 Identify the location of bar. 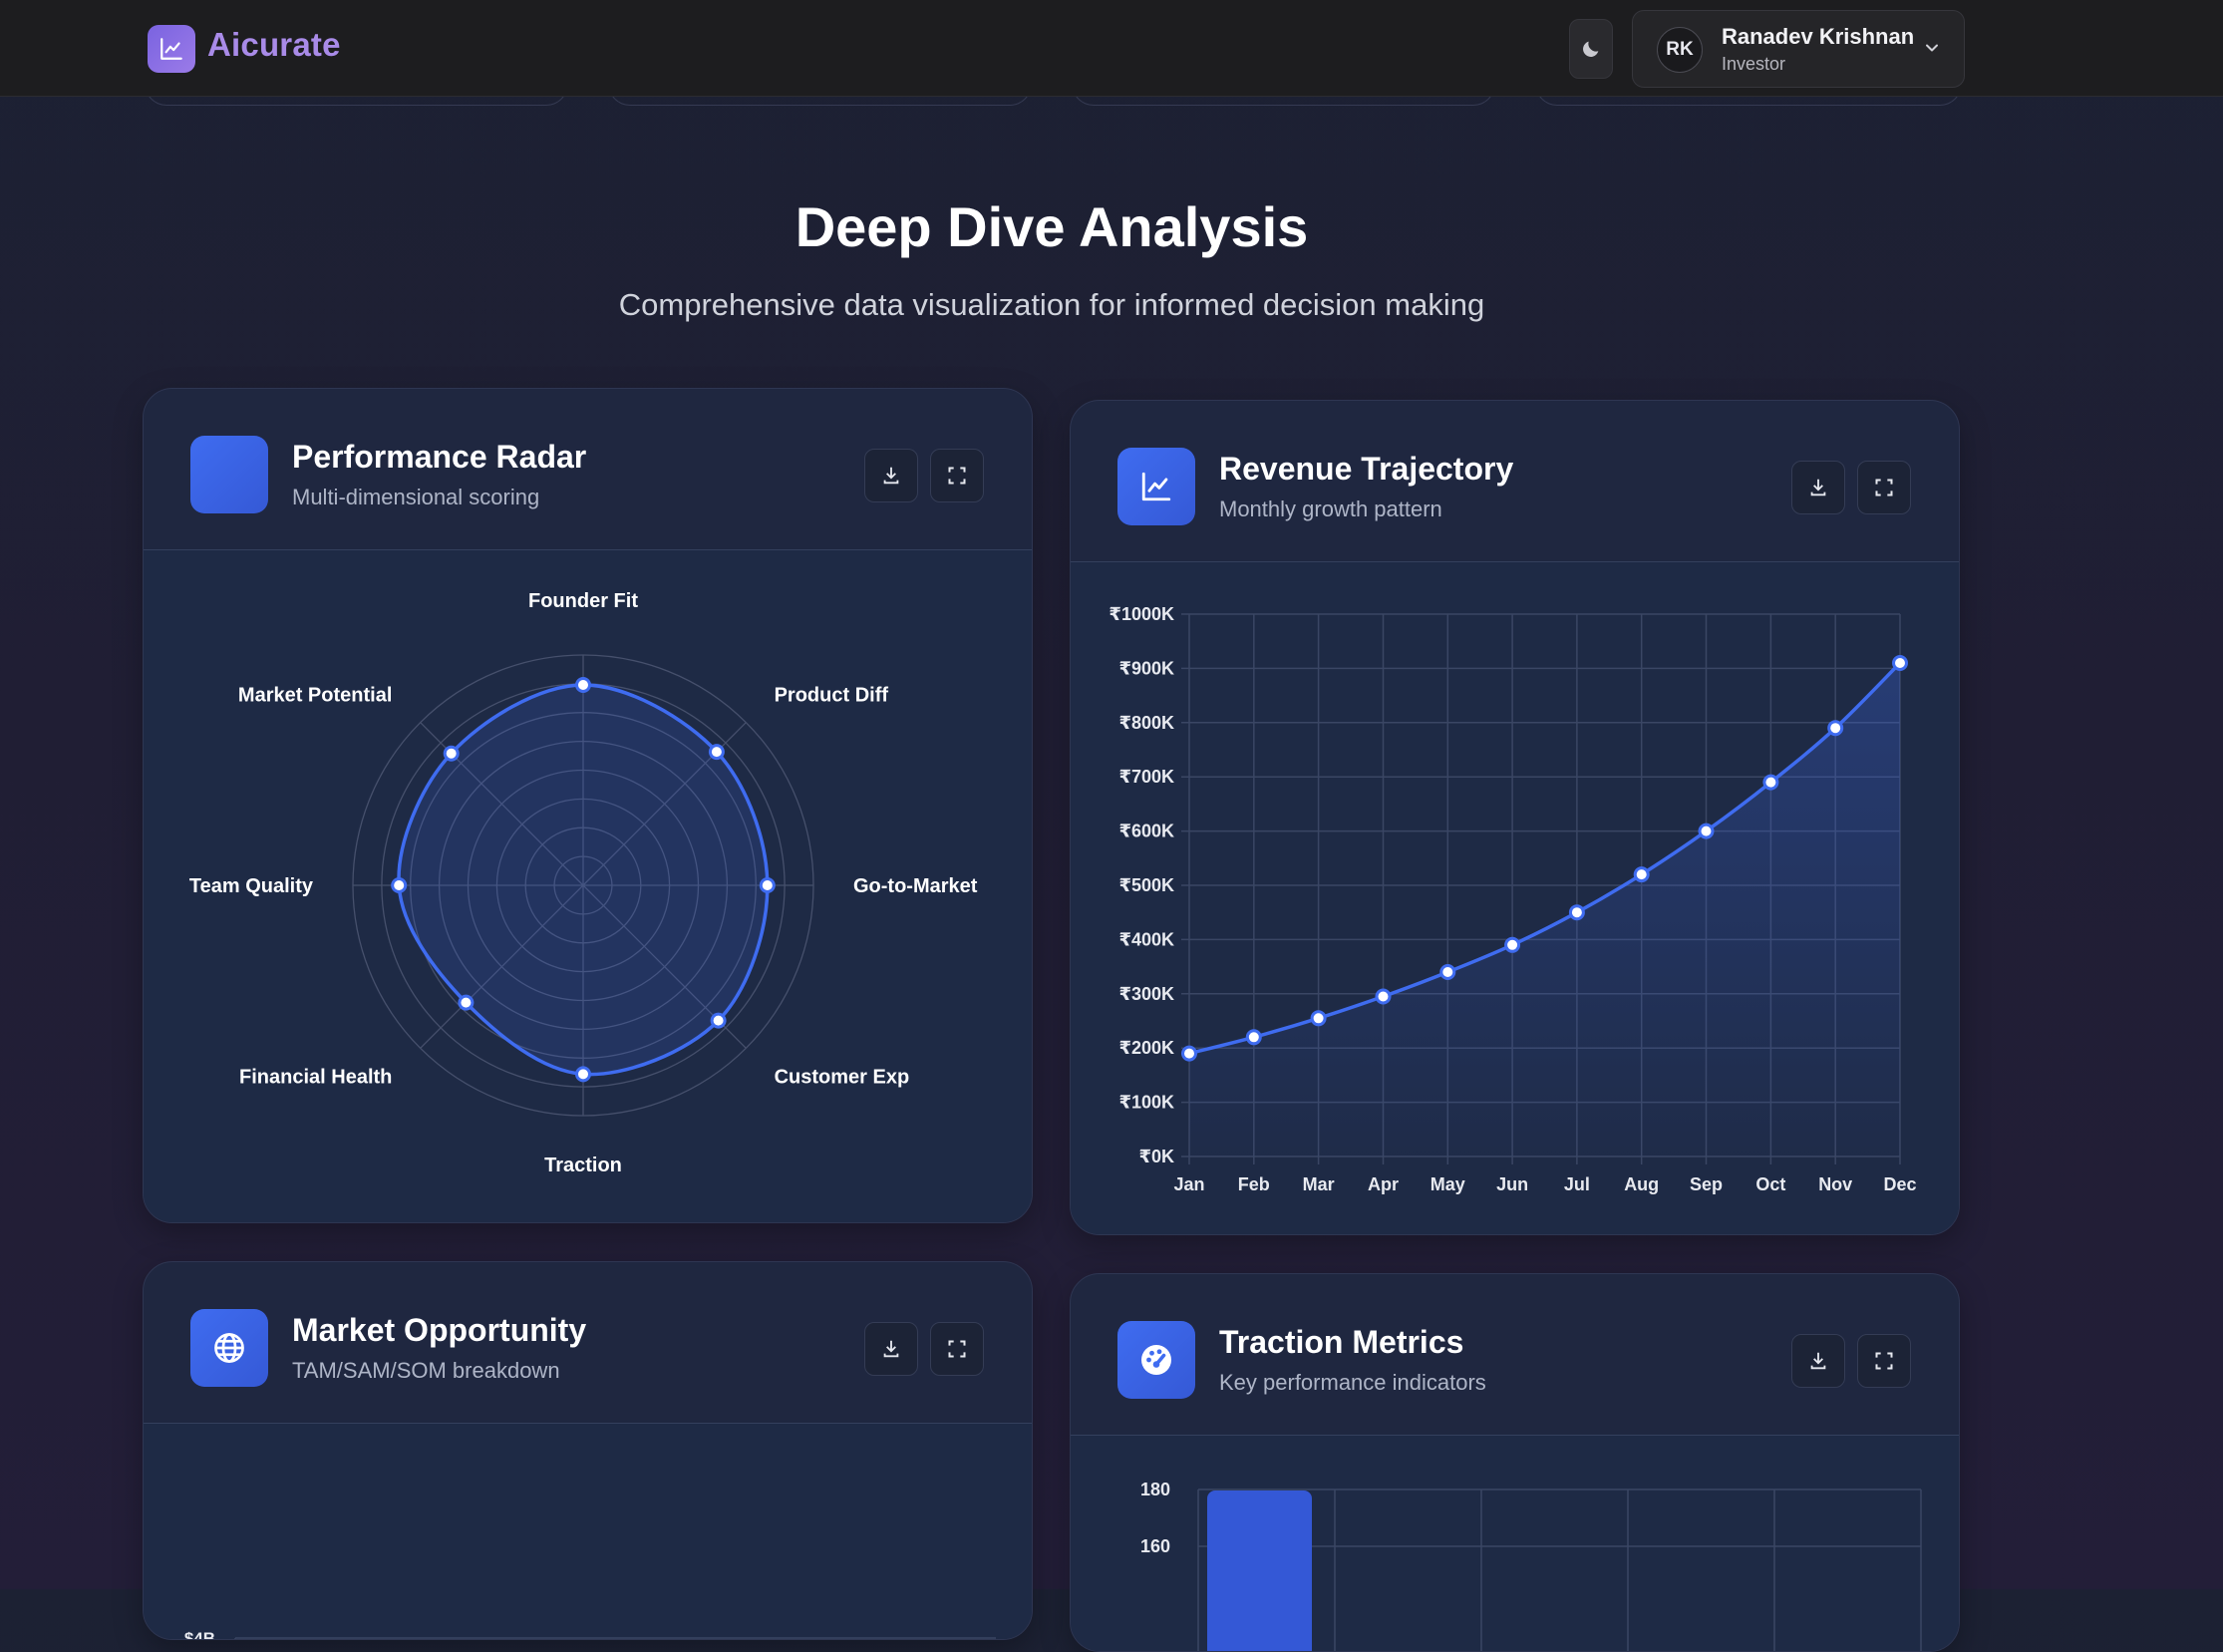
(1259, 1571).